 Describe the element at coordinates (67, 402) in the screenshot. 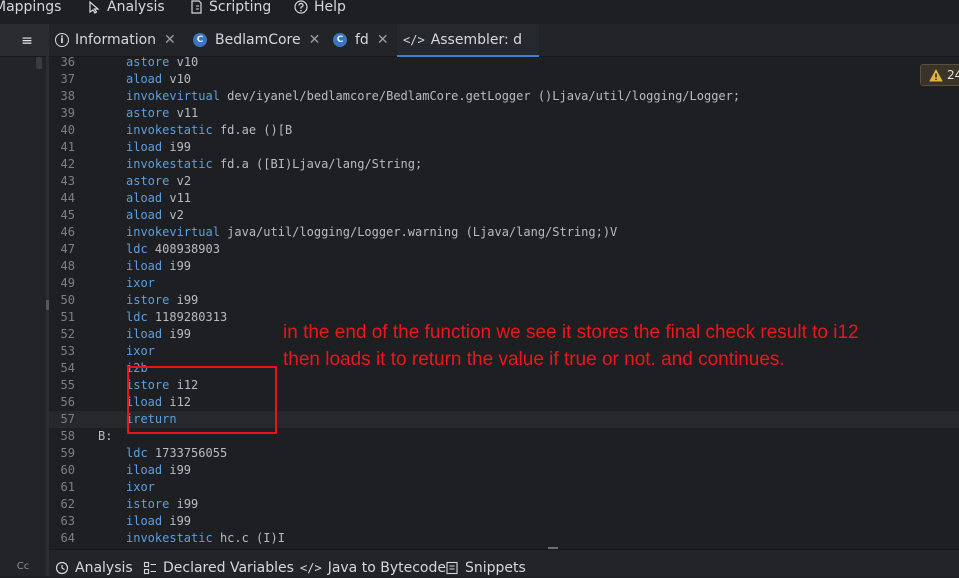

I see `line-number: 56` at that location.